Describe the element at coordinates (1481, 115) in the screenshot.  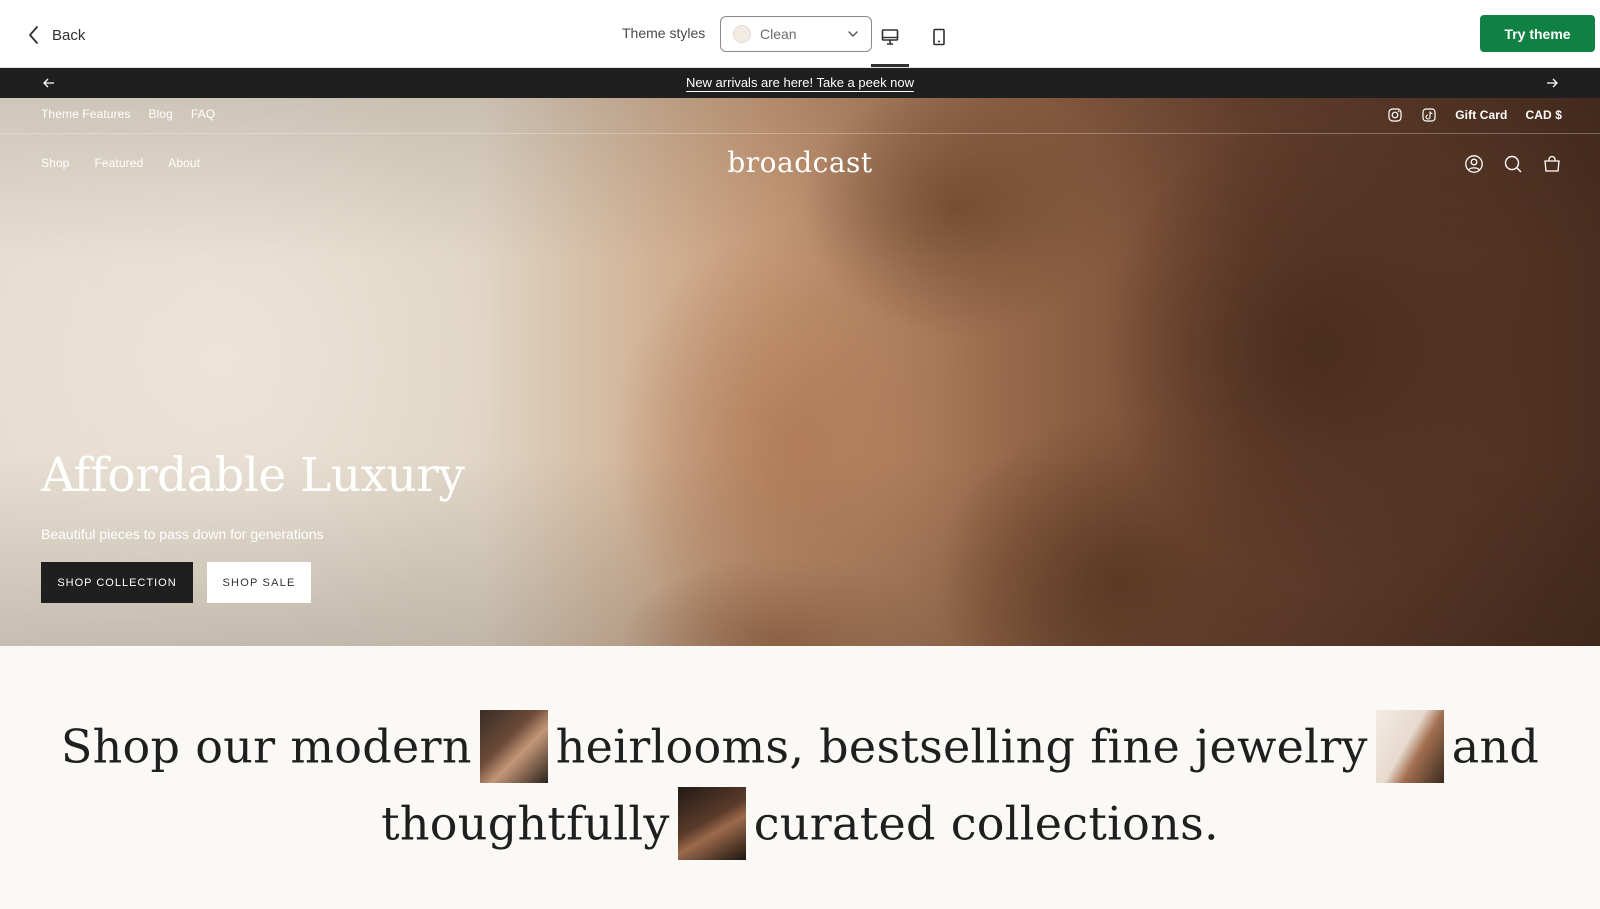
I see `gift-card-link: Gift Card` at that location.